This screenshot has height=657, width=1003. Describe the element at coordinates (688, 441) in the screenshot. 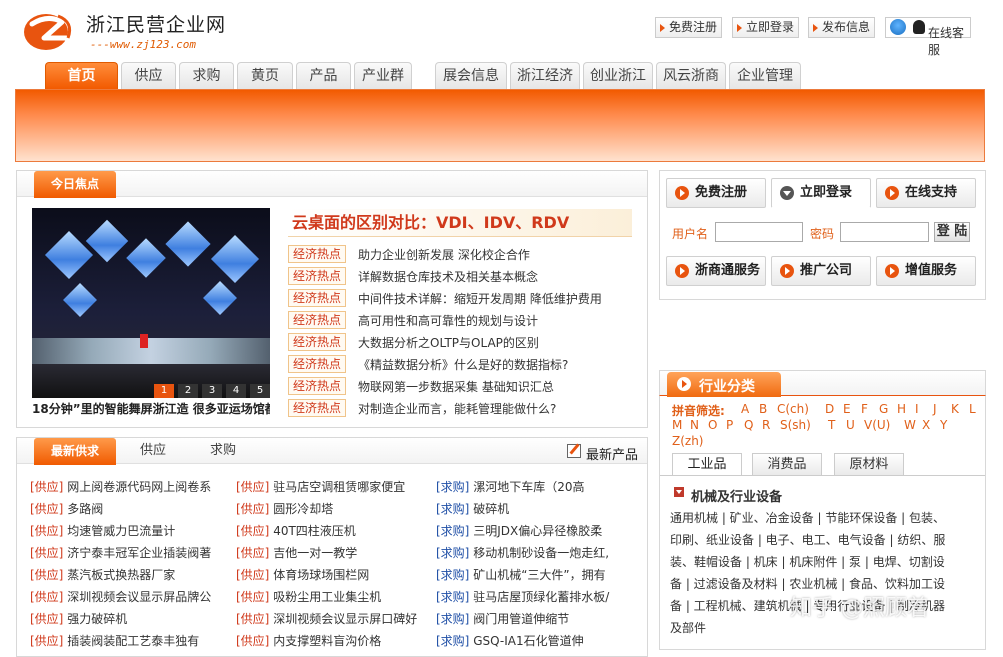

I see `pinyin-letter-link: Z(zh)` at that location.